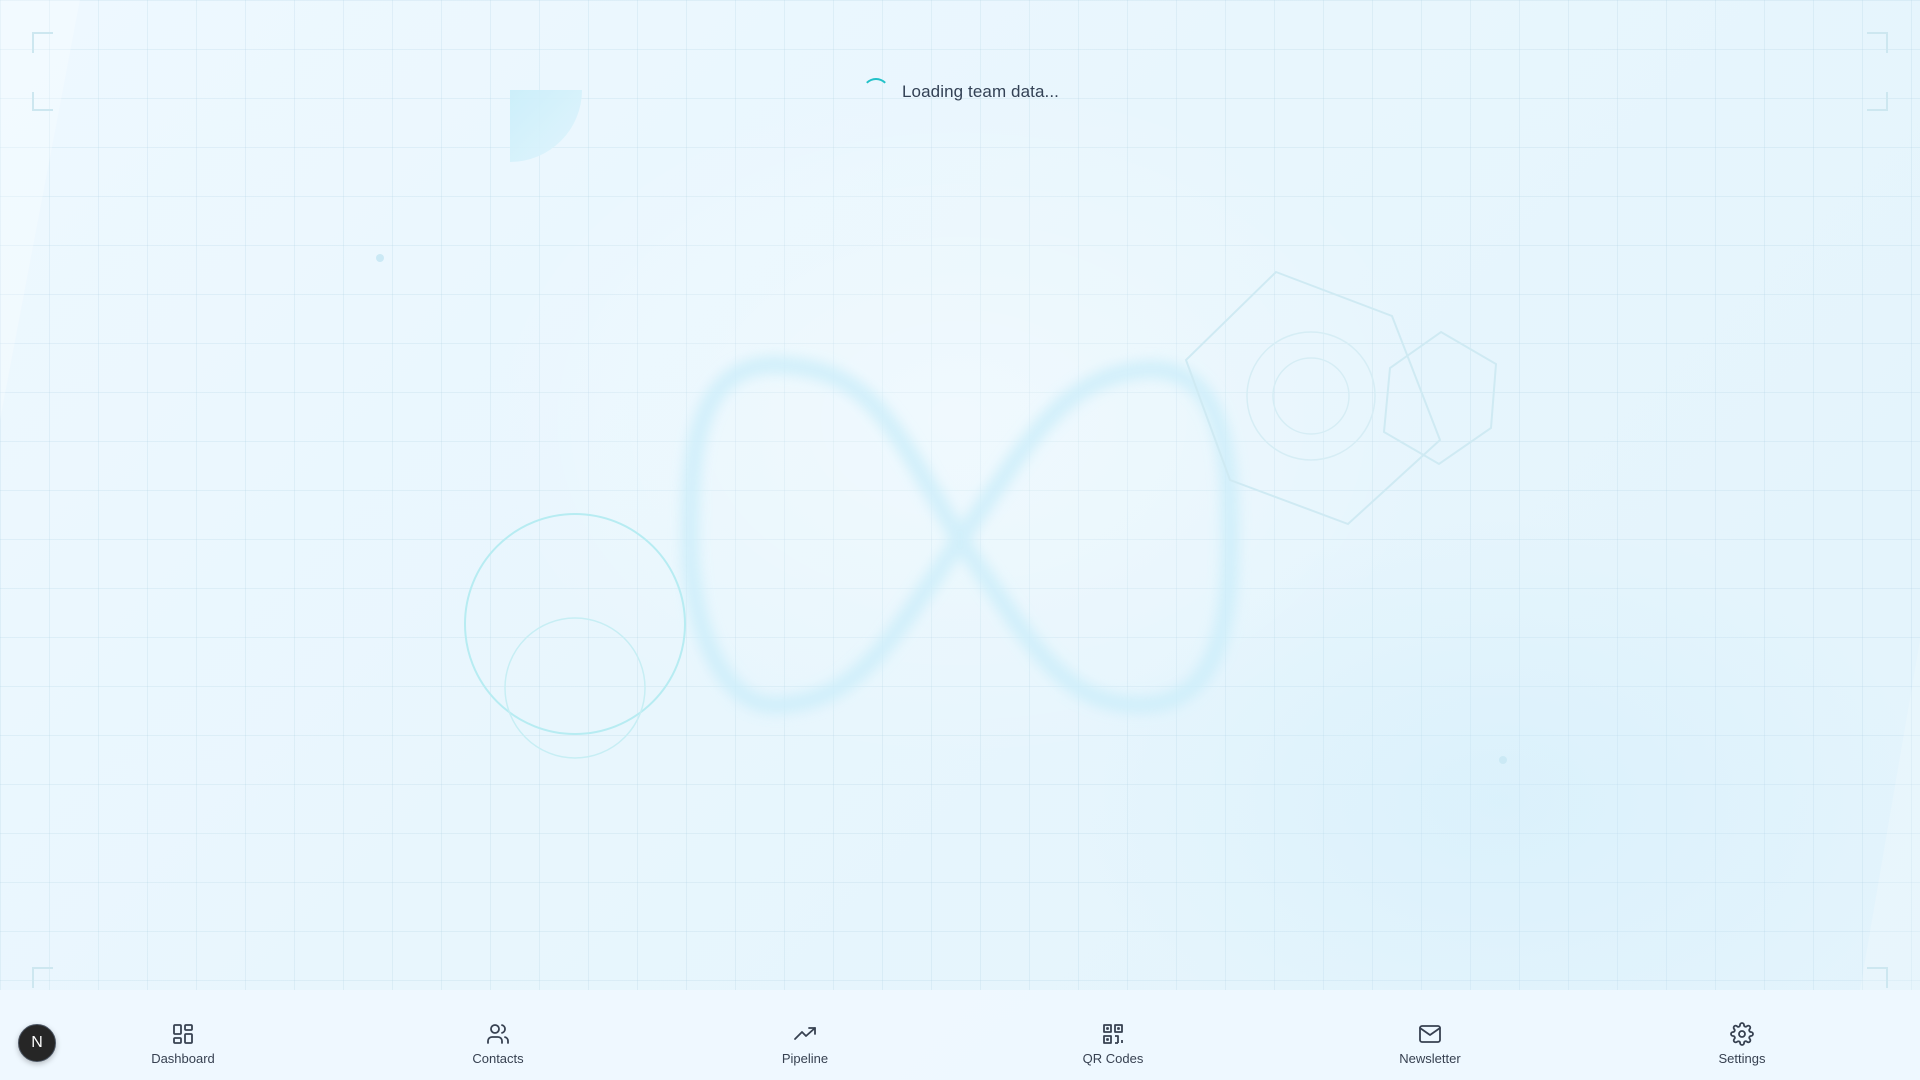 The height and width of the screenshot is (1080, 1920). What do you see at coordinates (805, 1033) in the screenshot?
I see `trending-up-icon` at bounding box center [805, 1033].